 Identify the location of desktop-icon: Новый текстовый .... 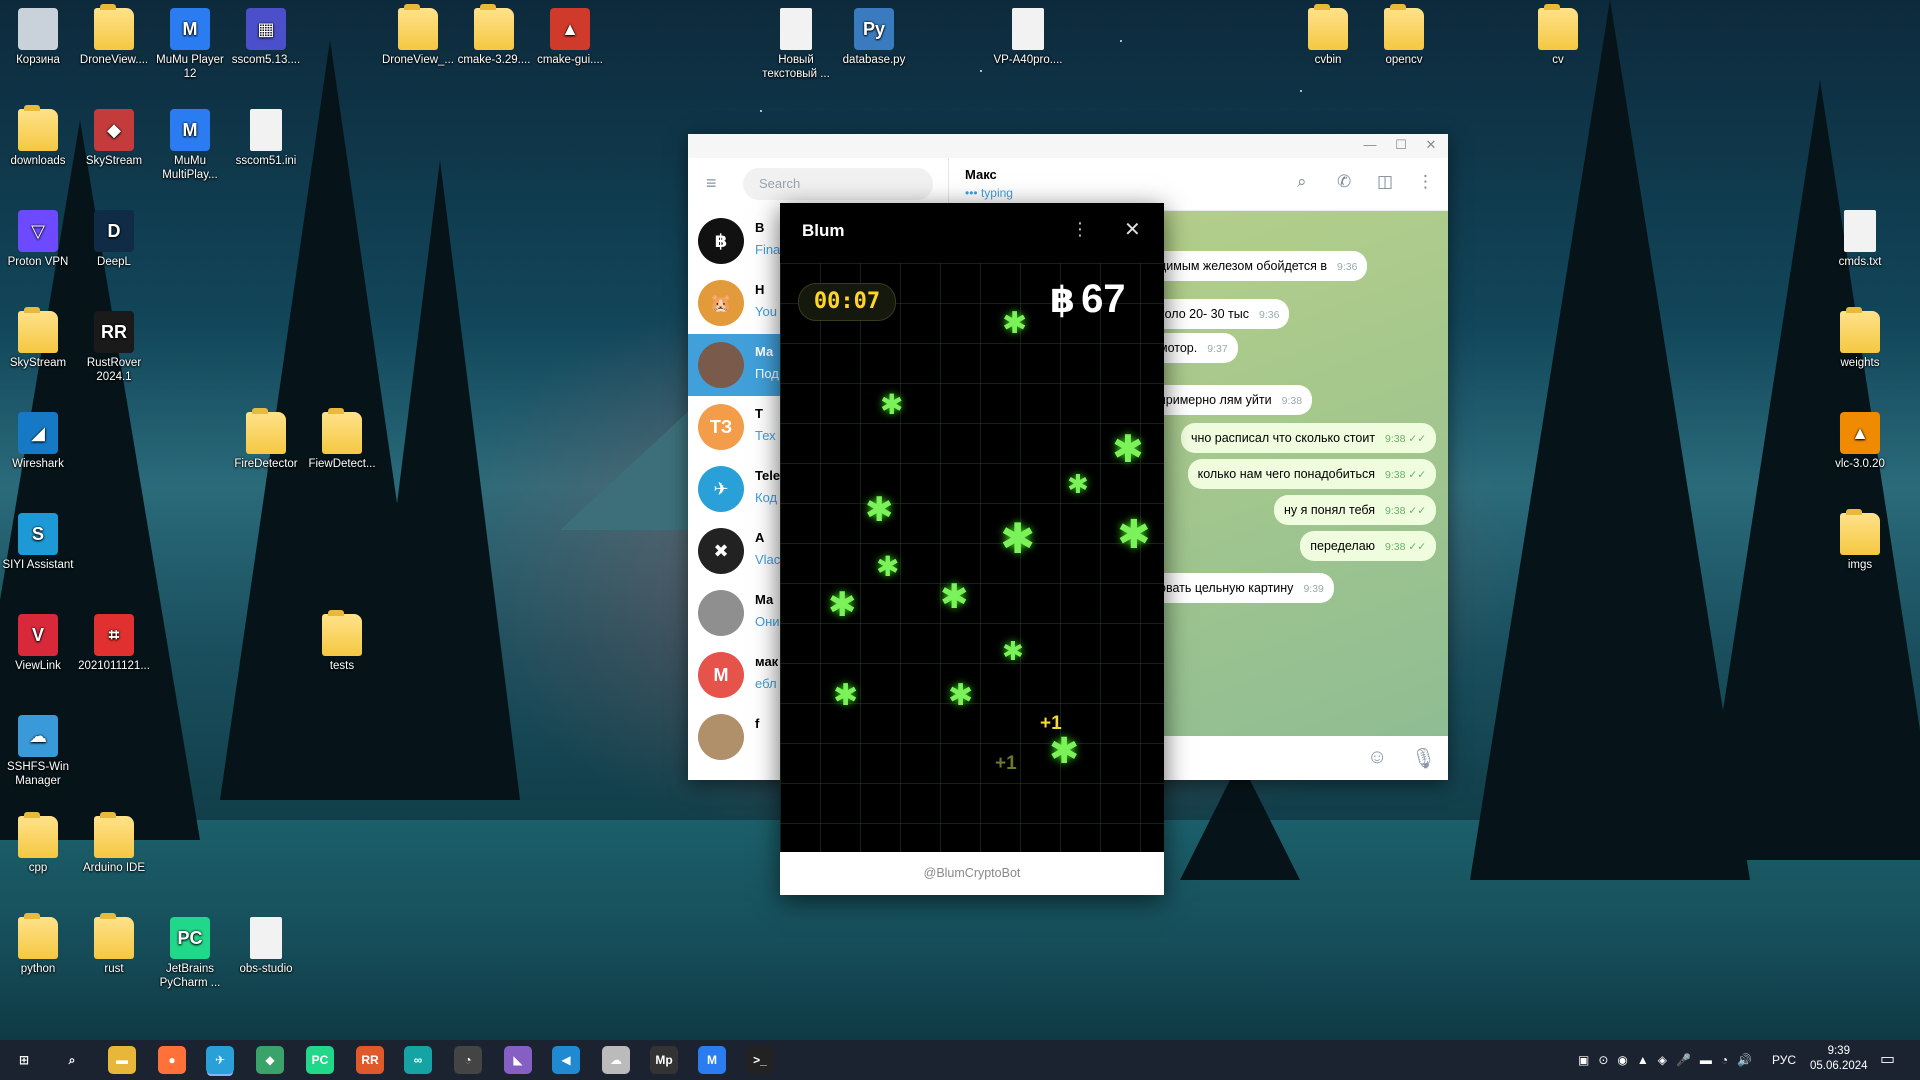
(796, 44).